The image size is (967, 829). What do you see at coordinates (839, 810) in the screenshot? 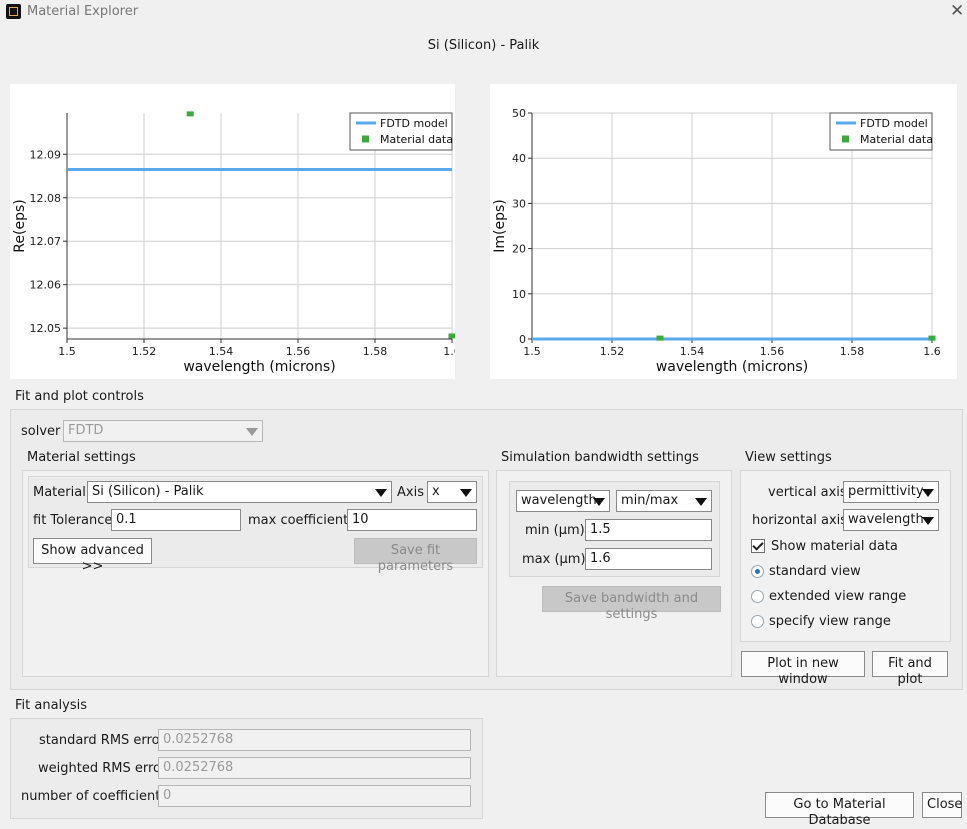
I see `go-to-material-database-button: Go to Material Database` at bounding box center [839, 810].